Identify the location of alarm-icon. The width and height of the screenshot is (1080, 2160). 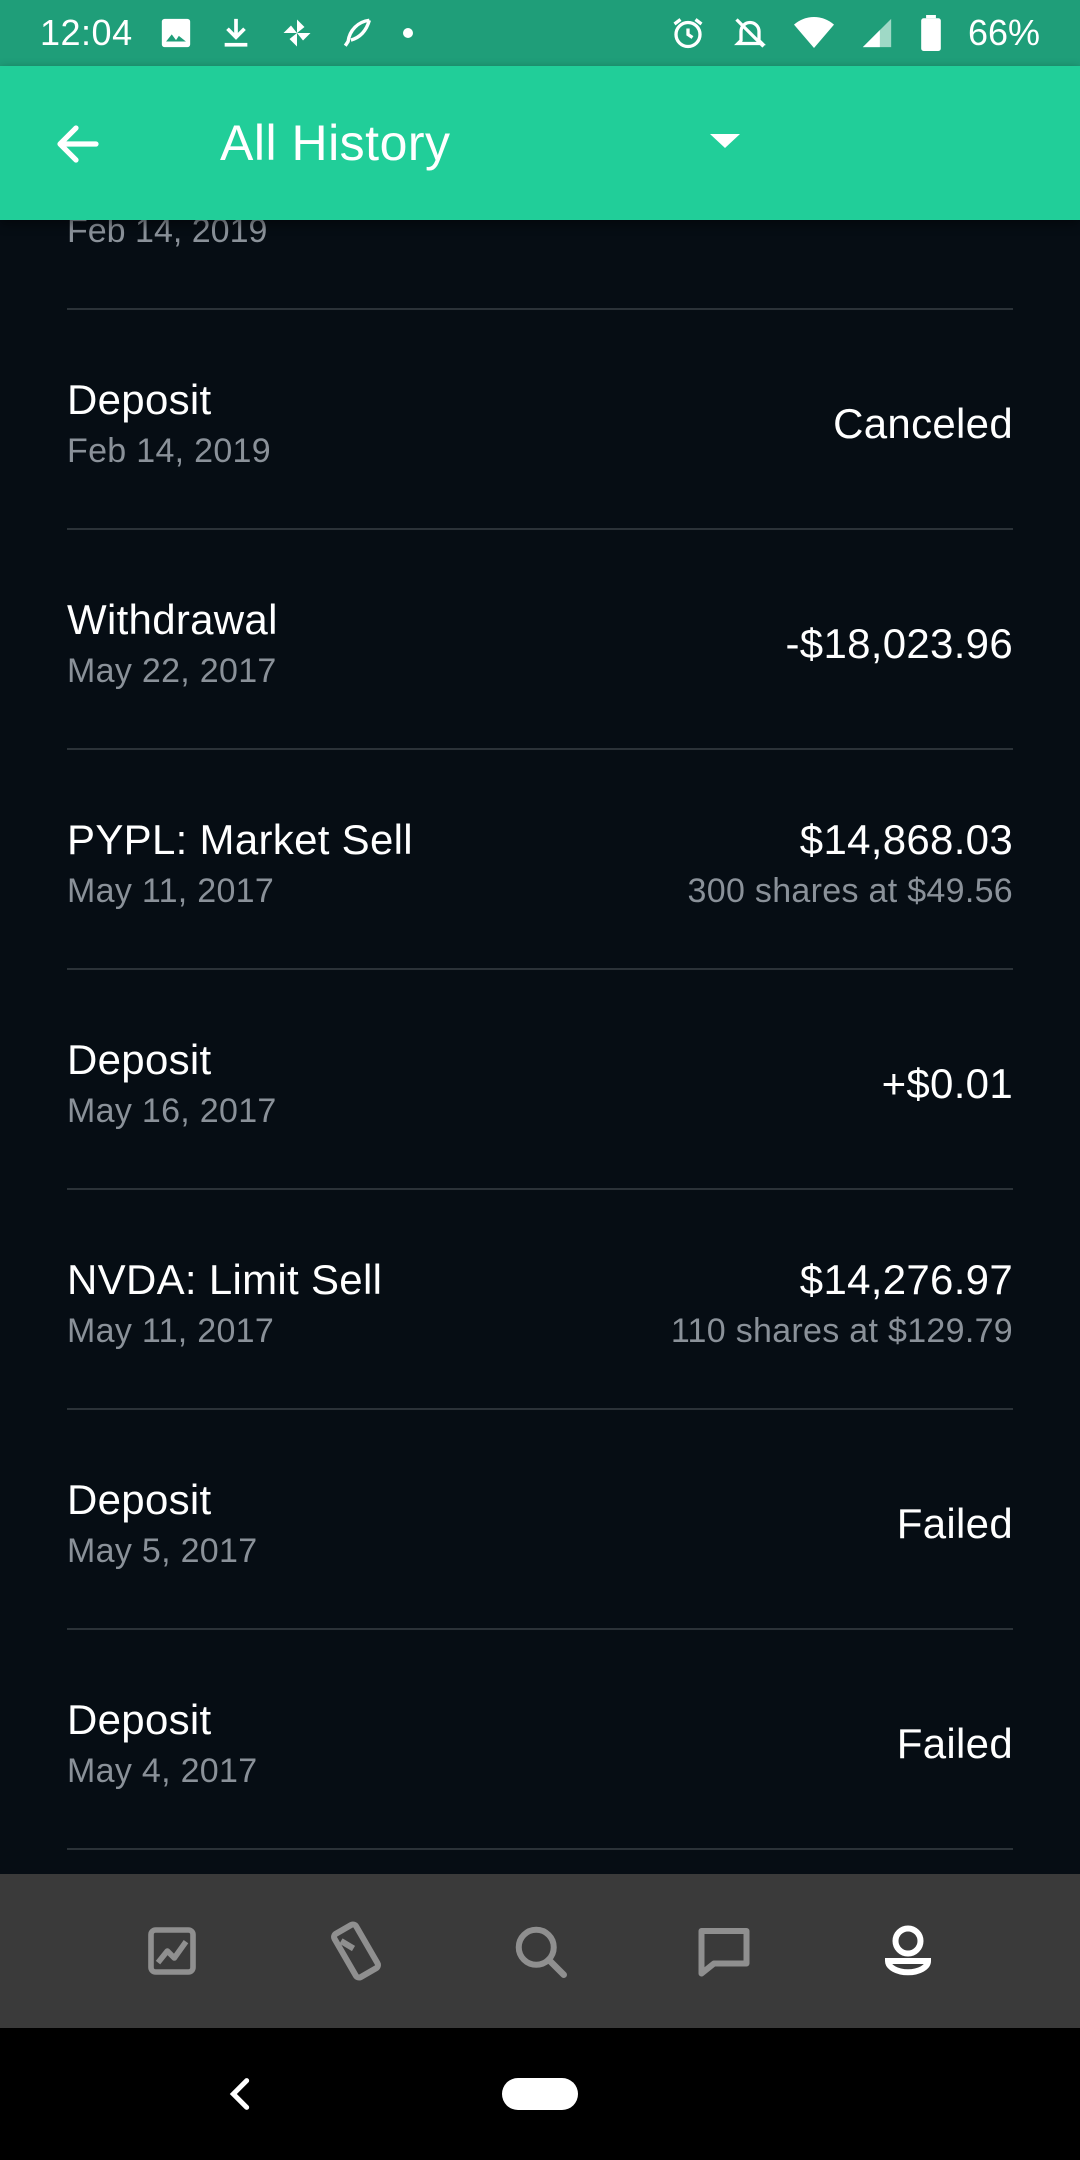
(688, 33).